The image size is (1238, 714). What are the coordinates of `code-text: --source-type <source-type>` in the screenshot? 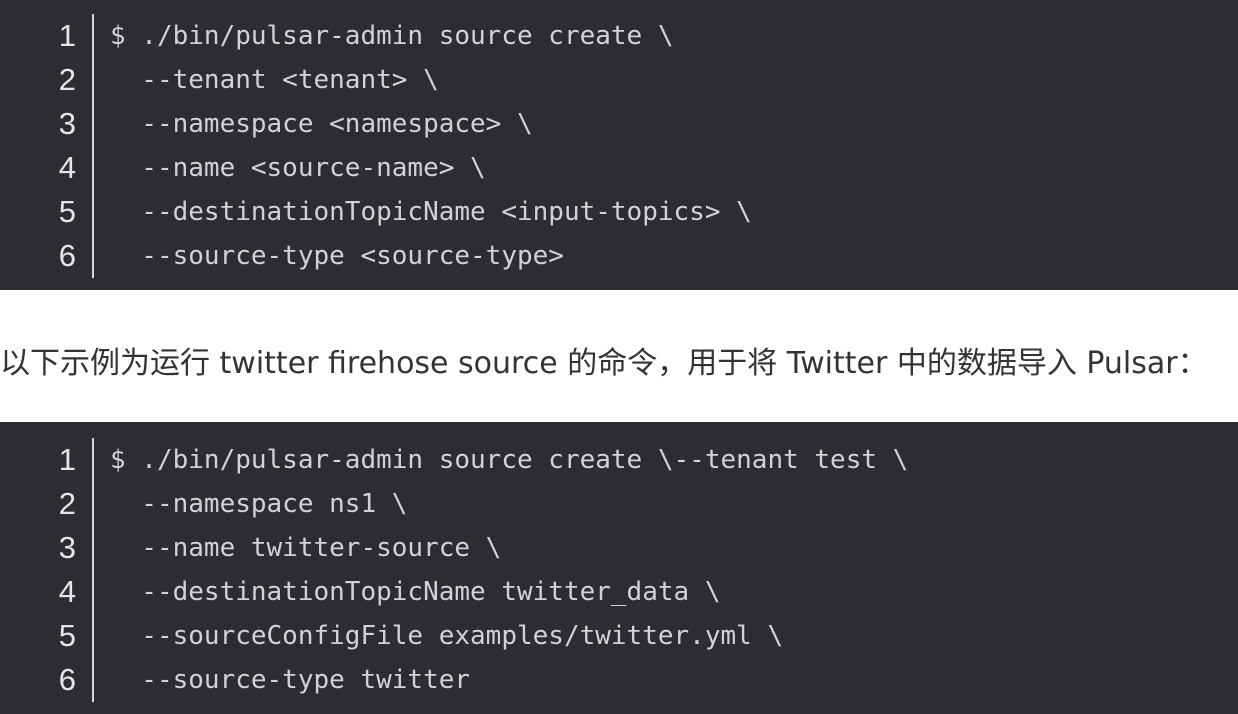 It's located at (337, 256).